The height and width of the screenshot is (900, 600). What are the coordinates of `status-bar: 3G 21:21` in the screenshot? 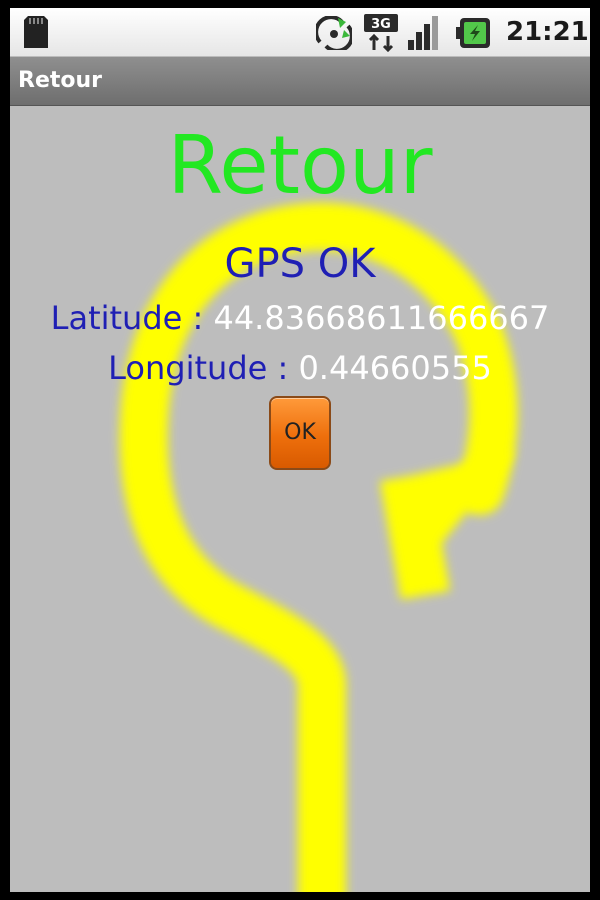 It's located at (300, 32).